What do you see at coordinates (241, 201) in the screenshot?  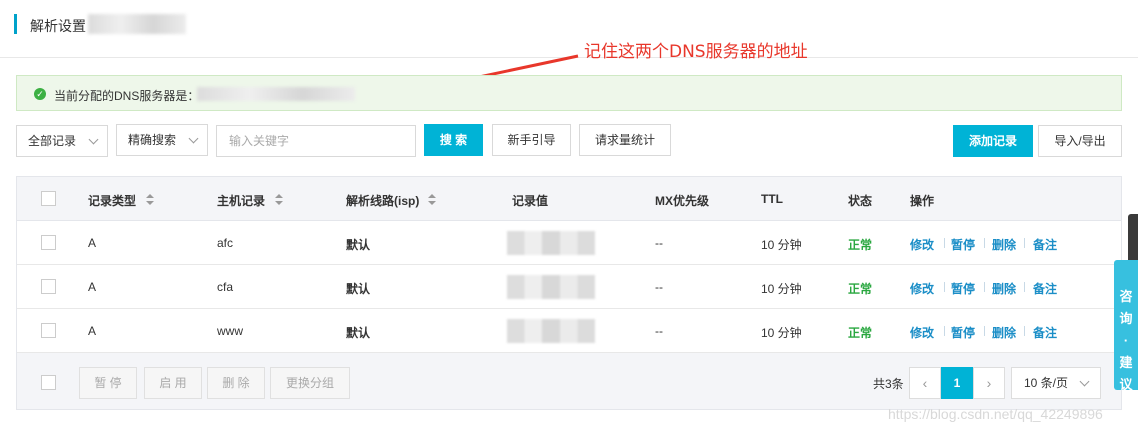 I see `column-header-host: 主机记录` at bounding box center [241, 201].